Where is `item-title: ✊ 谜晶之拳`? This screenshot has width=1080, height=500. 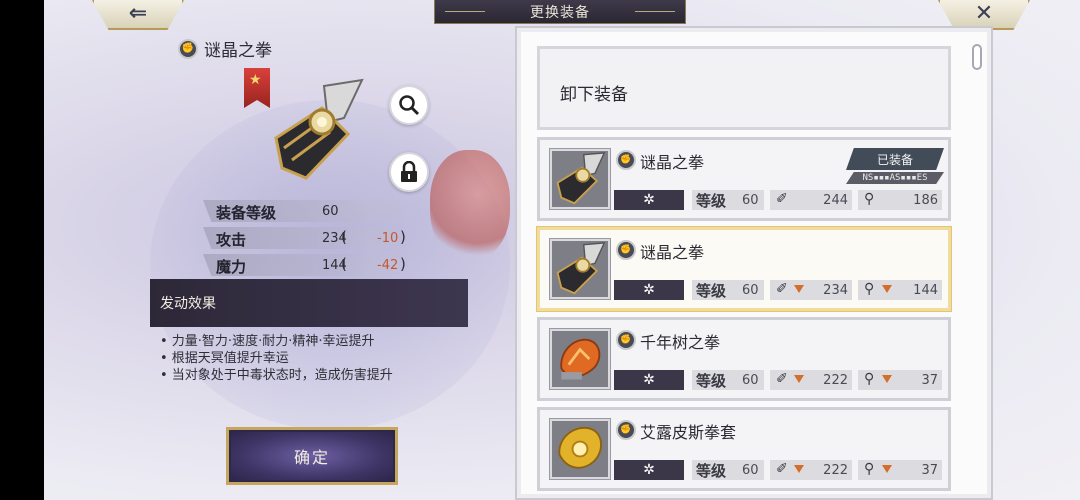
item-title: ✊ 谜晶之拳 is located at coordinates (225, 48).